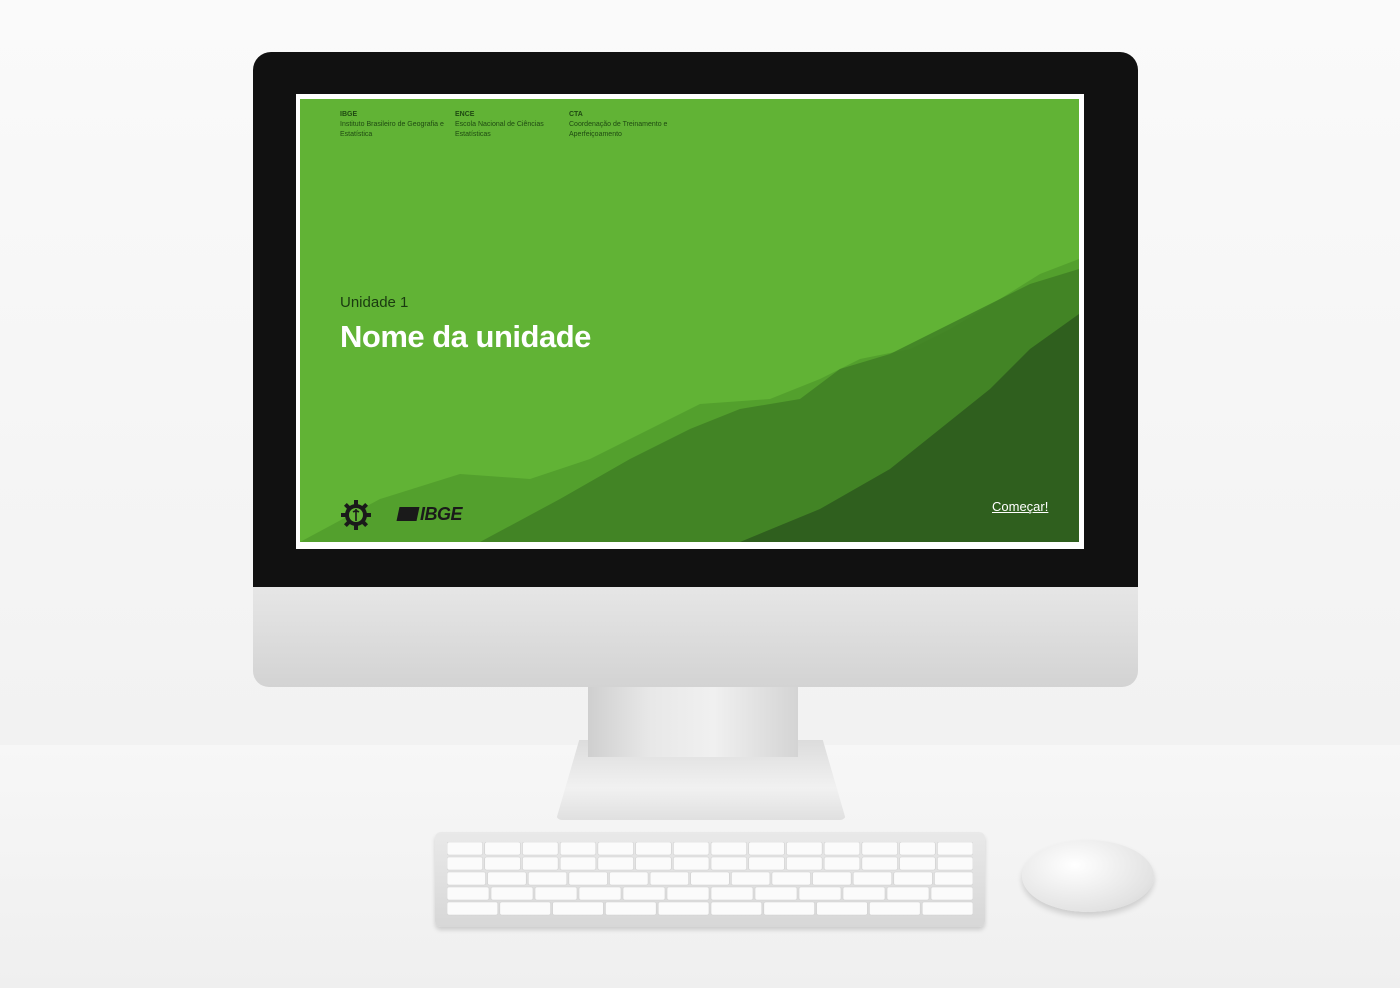  Describe the element at coordinates (695, 637) in the screenshot. I see `monitor-chin` at that location.